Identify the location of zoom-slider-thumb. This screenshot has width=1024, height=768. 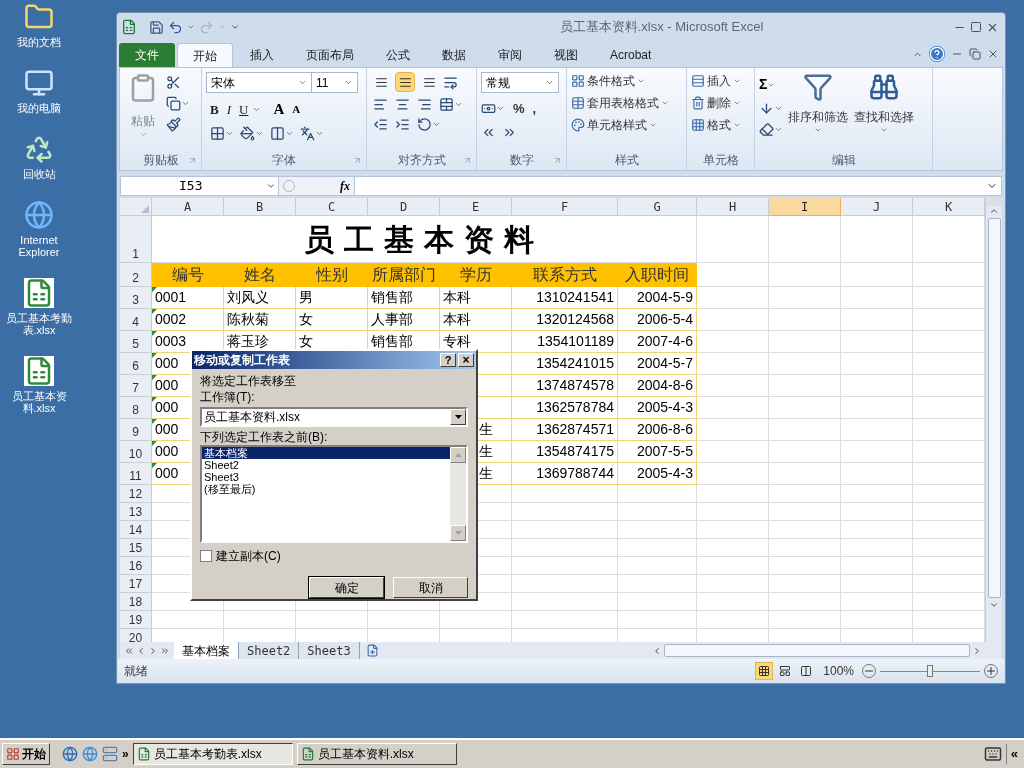
(930, 671).